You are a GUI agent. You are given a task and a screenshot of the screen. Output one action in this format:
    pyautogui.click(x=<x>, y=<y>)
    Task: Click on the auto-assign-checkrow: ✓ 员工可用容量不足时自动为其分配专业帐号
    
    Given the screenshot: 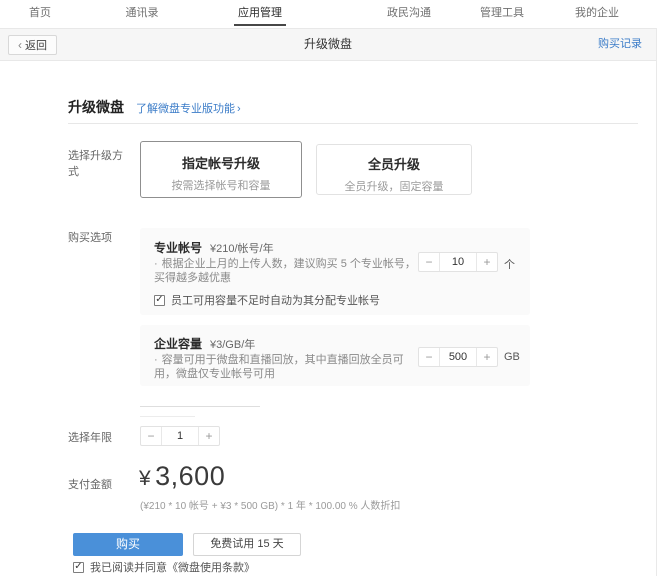 What is the action you would take?
    pyautogui.click(x=267, y=300)
    